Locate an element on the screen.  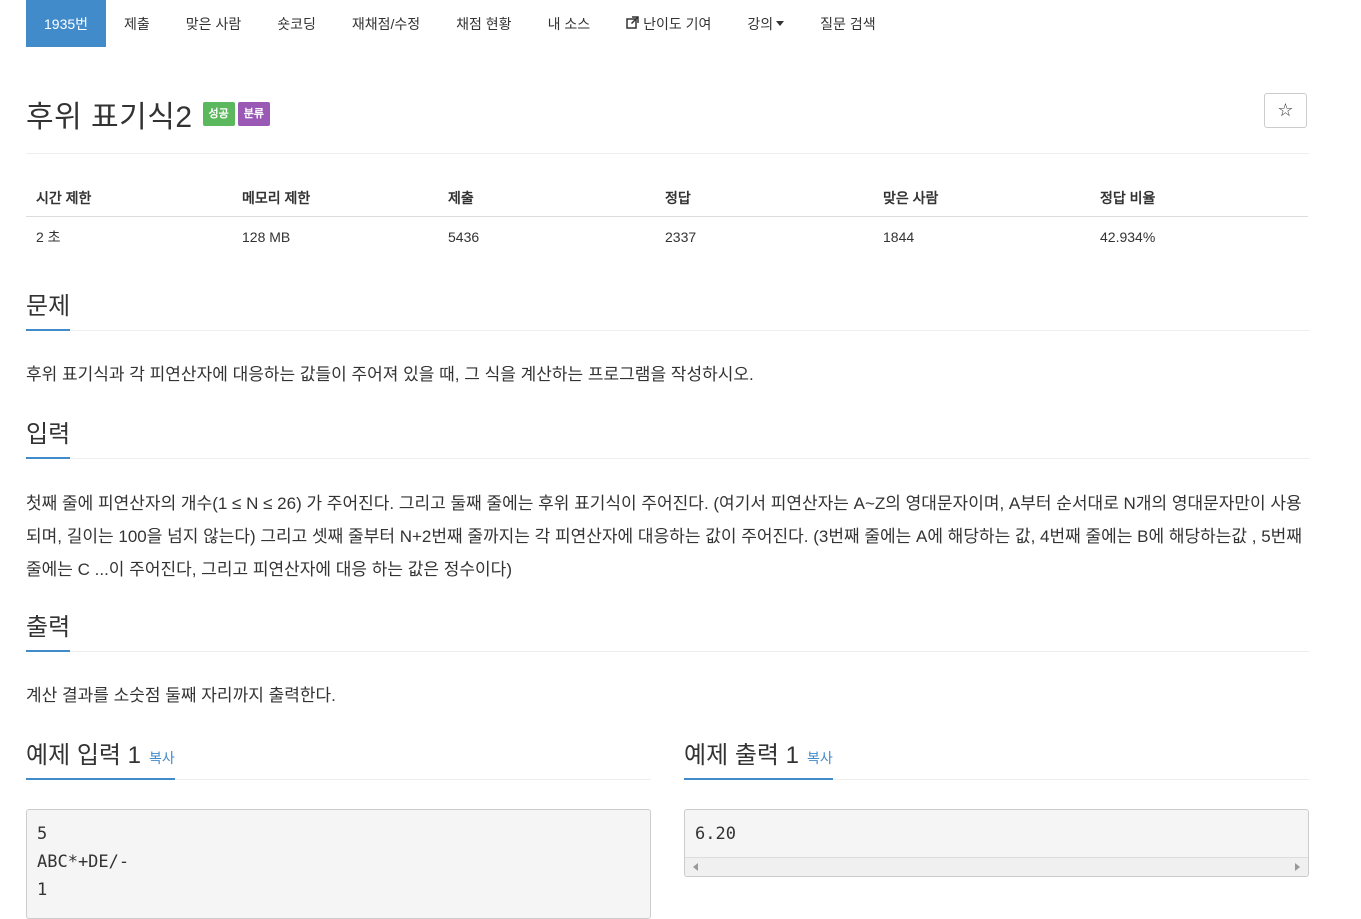
table-row: 2 초 128 MB 5436 2337 1844 42.934% is located at coordinates (667, 237).